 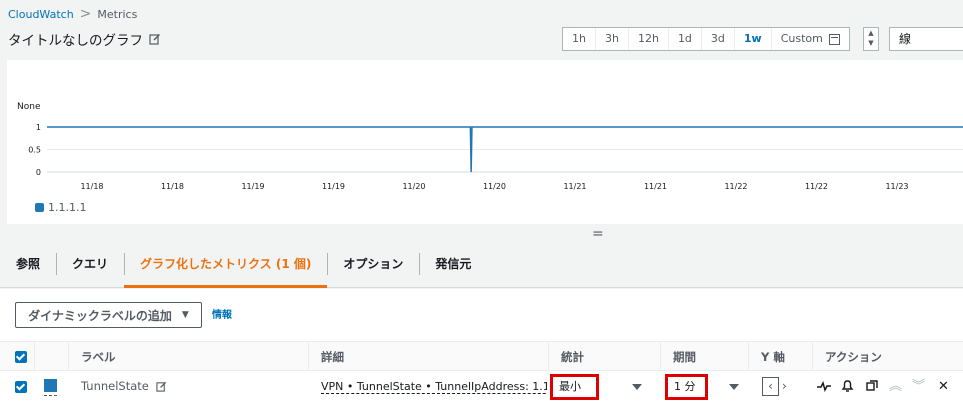 I want to click on stepper-up-icon: ▲, so click(x=871, y=33).